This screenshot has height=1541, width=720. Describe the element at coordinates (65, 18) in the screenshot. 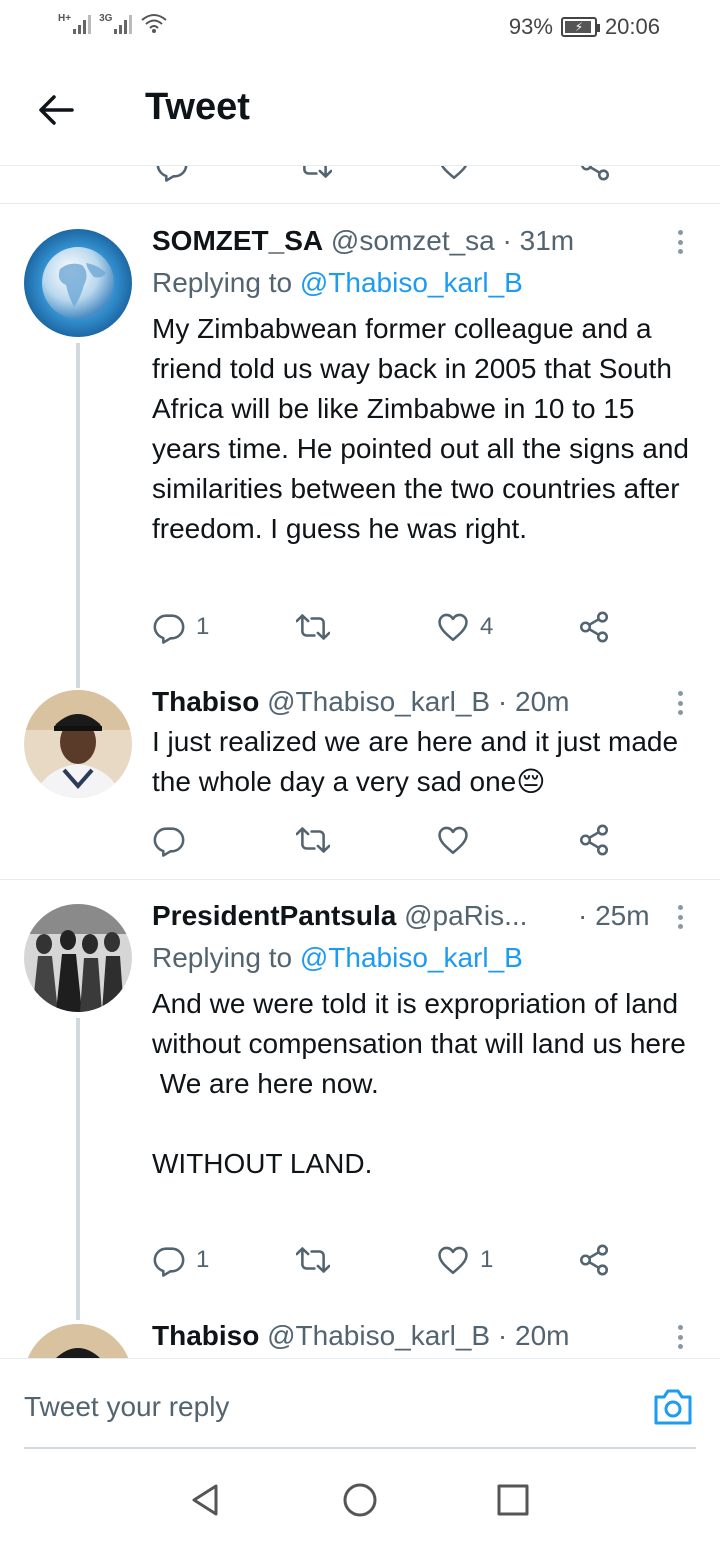

I see `network-type-label: H+` at that location.